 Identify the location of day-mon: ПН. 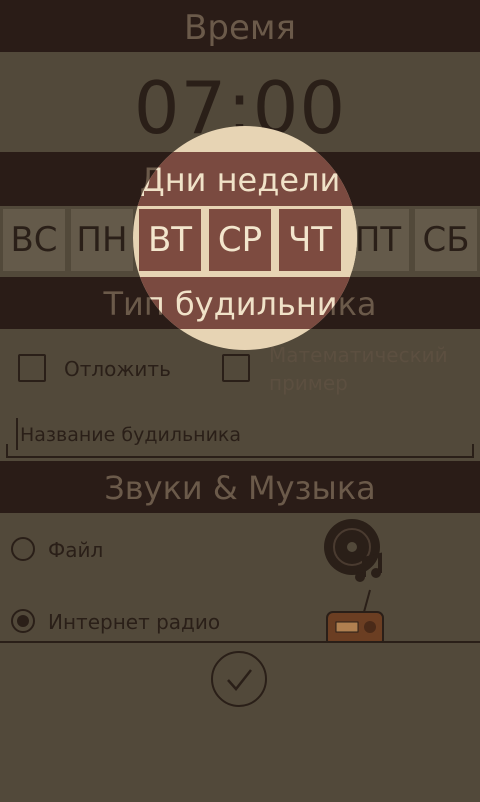
(102, 240).